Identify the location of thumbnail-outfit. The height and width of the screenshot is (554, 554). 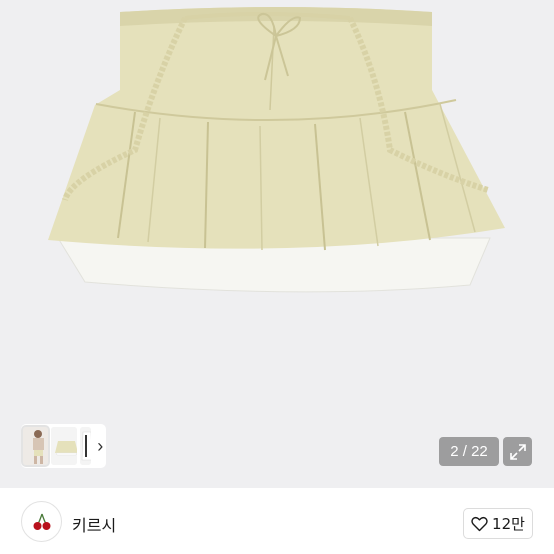
(35, 446).